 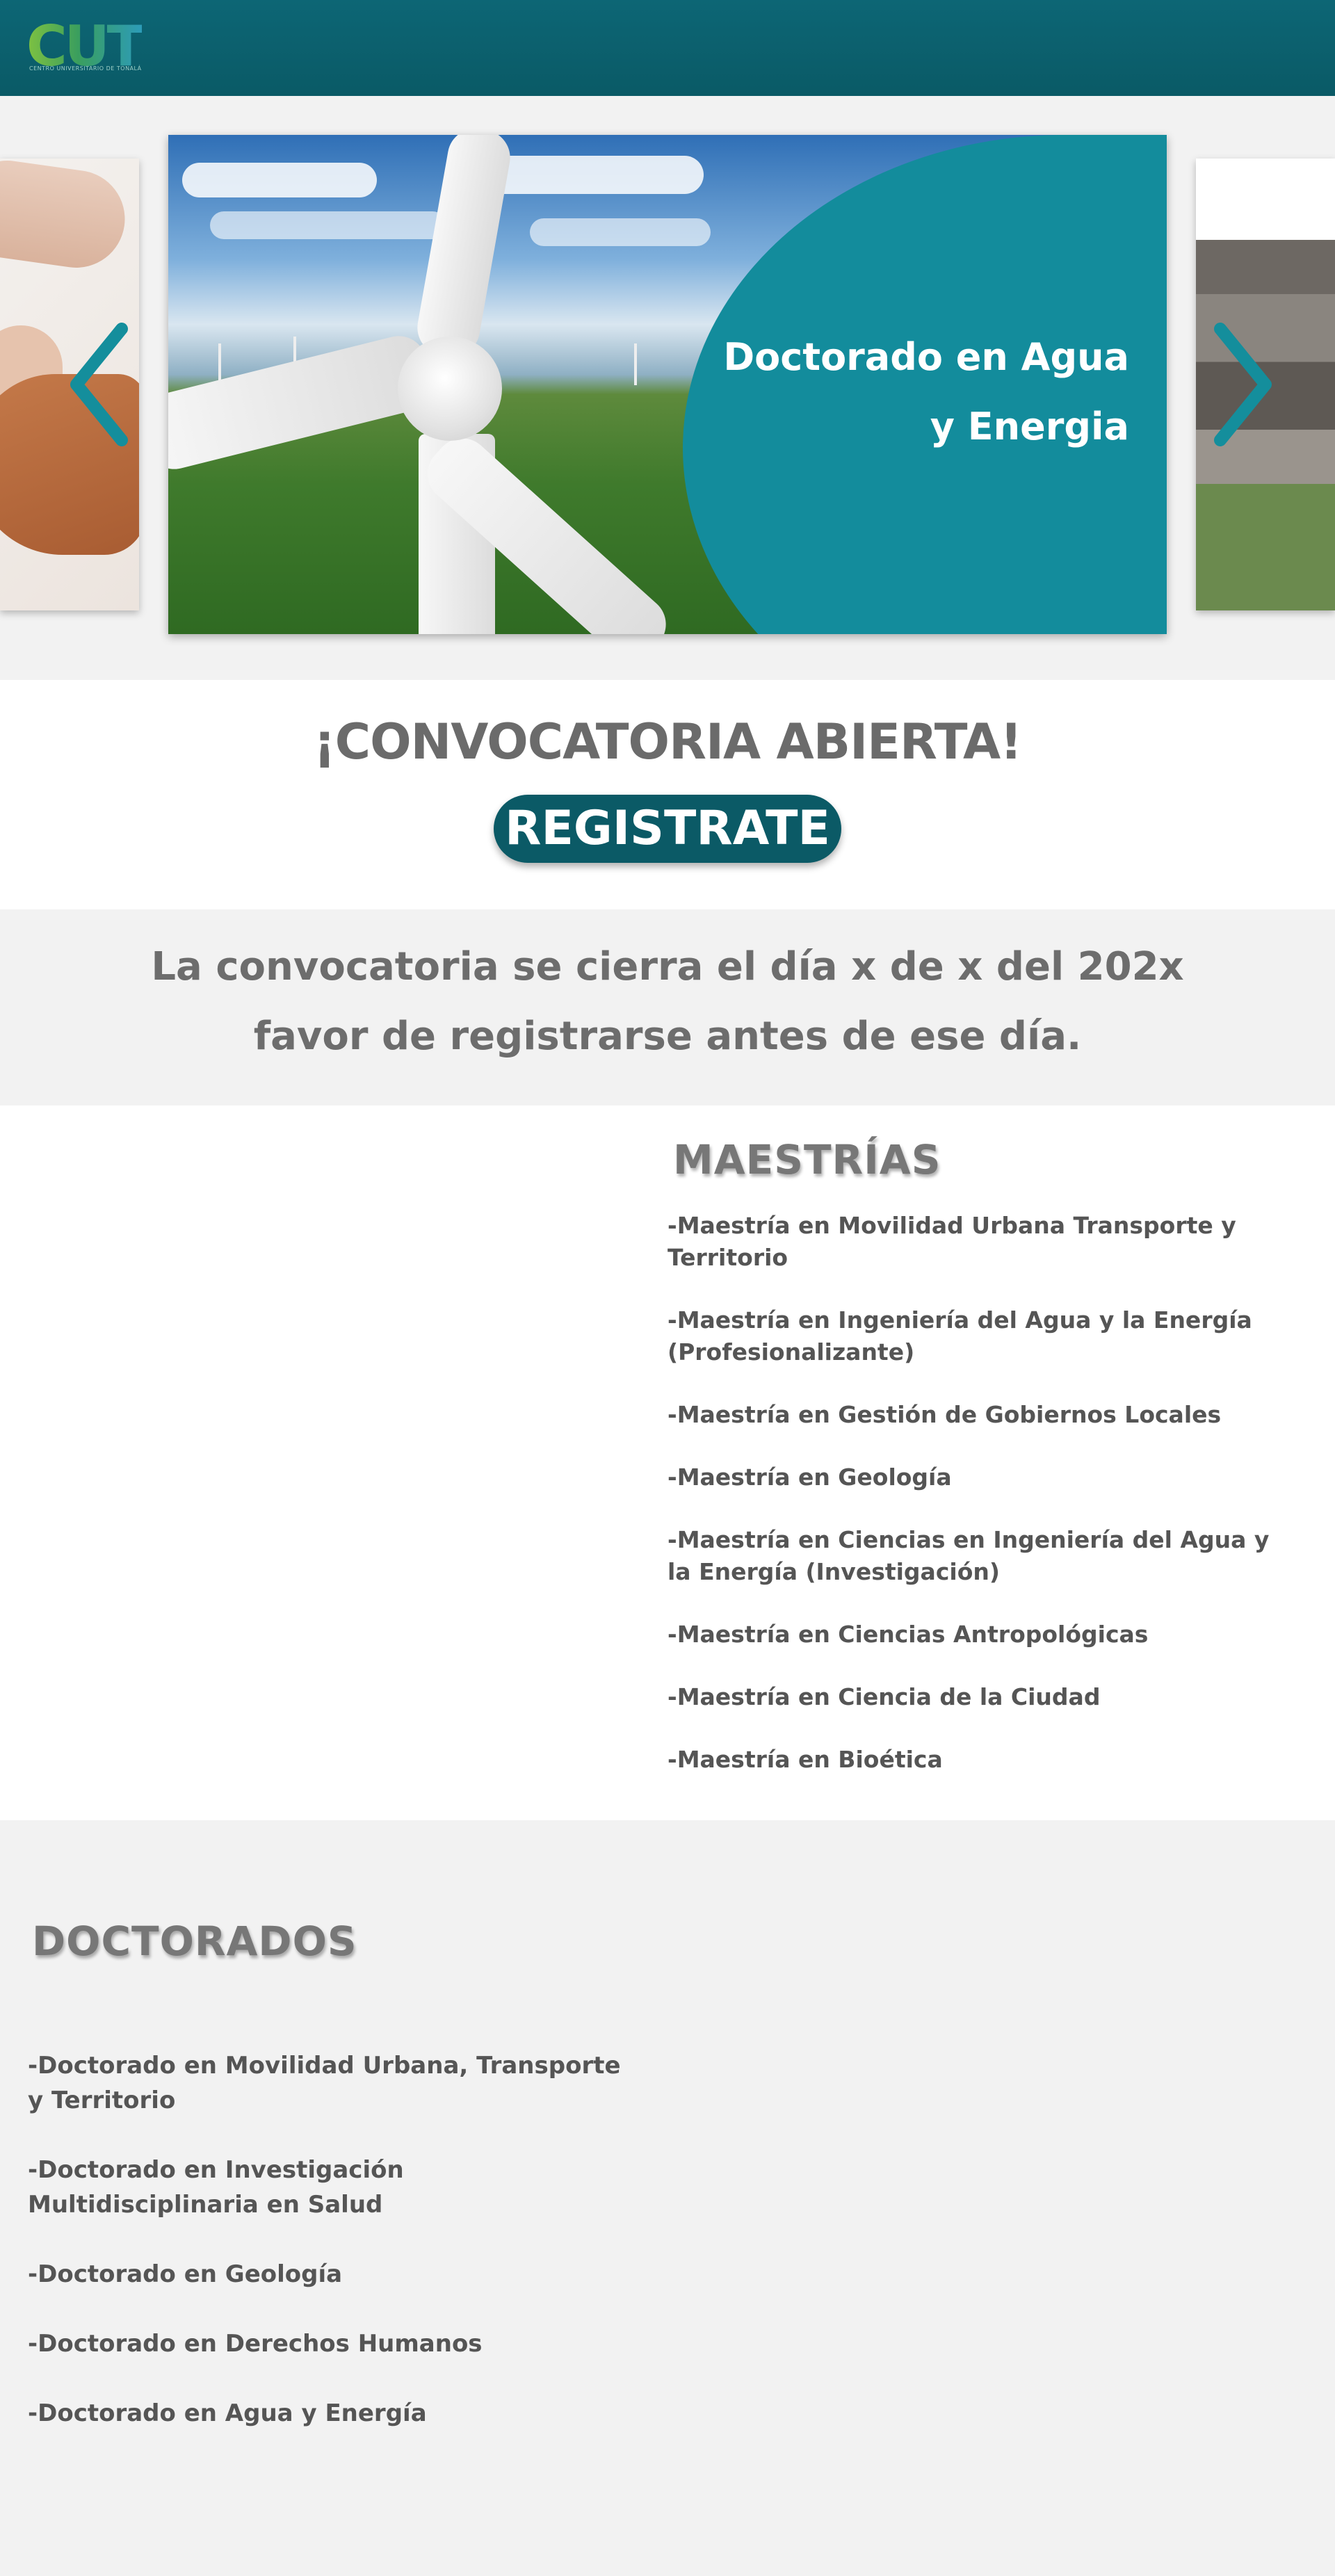 I want to click on site-logo: CUT CENTRO UNIVERSITARIO DE TONALÁ, so click(x=101, y=46).